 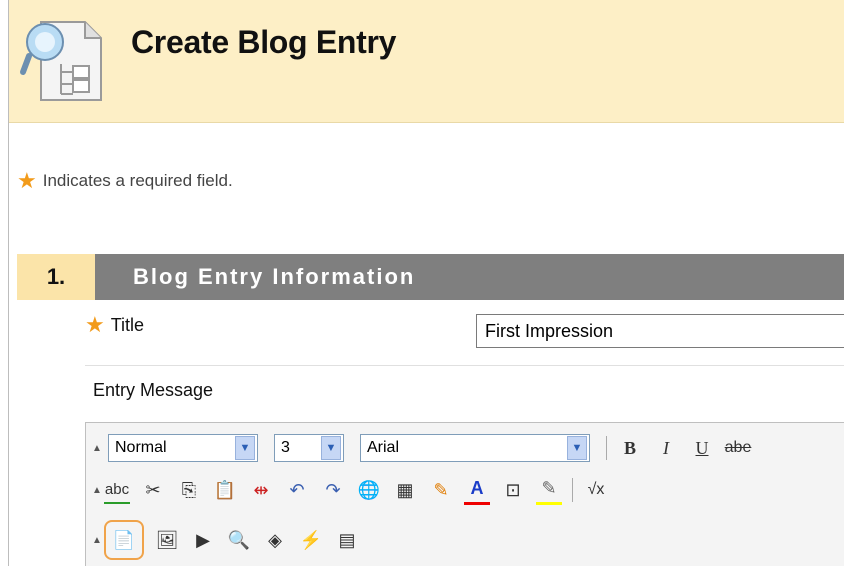 I want to click on attach-file-icon: 📄, so click(x=124, y=539).